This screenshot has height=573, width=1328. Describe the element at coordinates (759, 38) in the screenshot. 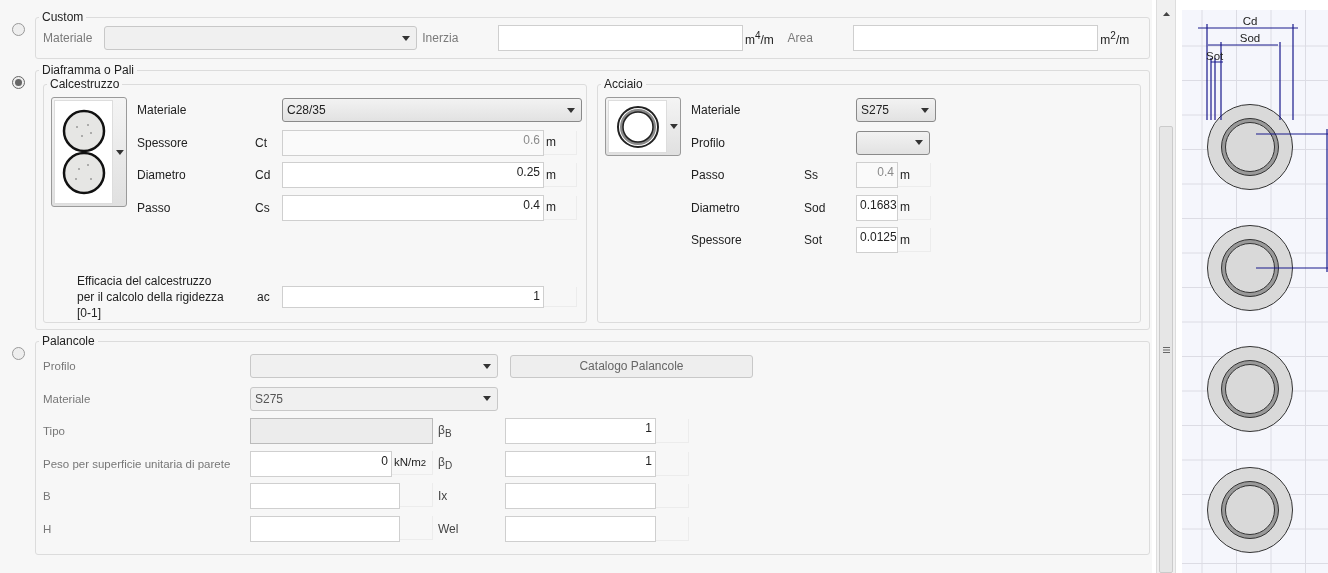

I see `unit-label: m$^{4}$/m` at that location.